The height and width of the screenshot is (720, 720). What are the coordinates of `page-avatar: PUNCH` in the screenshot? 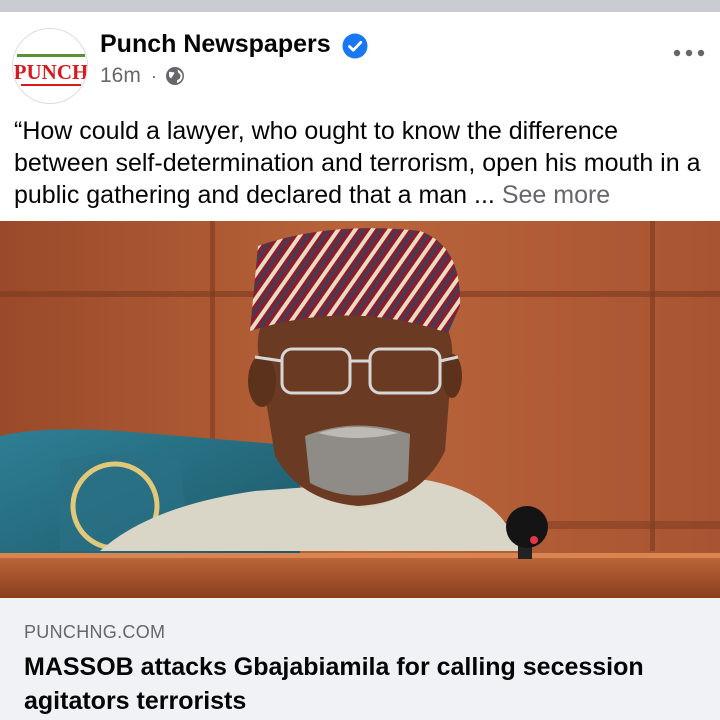 It's located at (50, 66).